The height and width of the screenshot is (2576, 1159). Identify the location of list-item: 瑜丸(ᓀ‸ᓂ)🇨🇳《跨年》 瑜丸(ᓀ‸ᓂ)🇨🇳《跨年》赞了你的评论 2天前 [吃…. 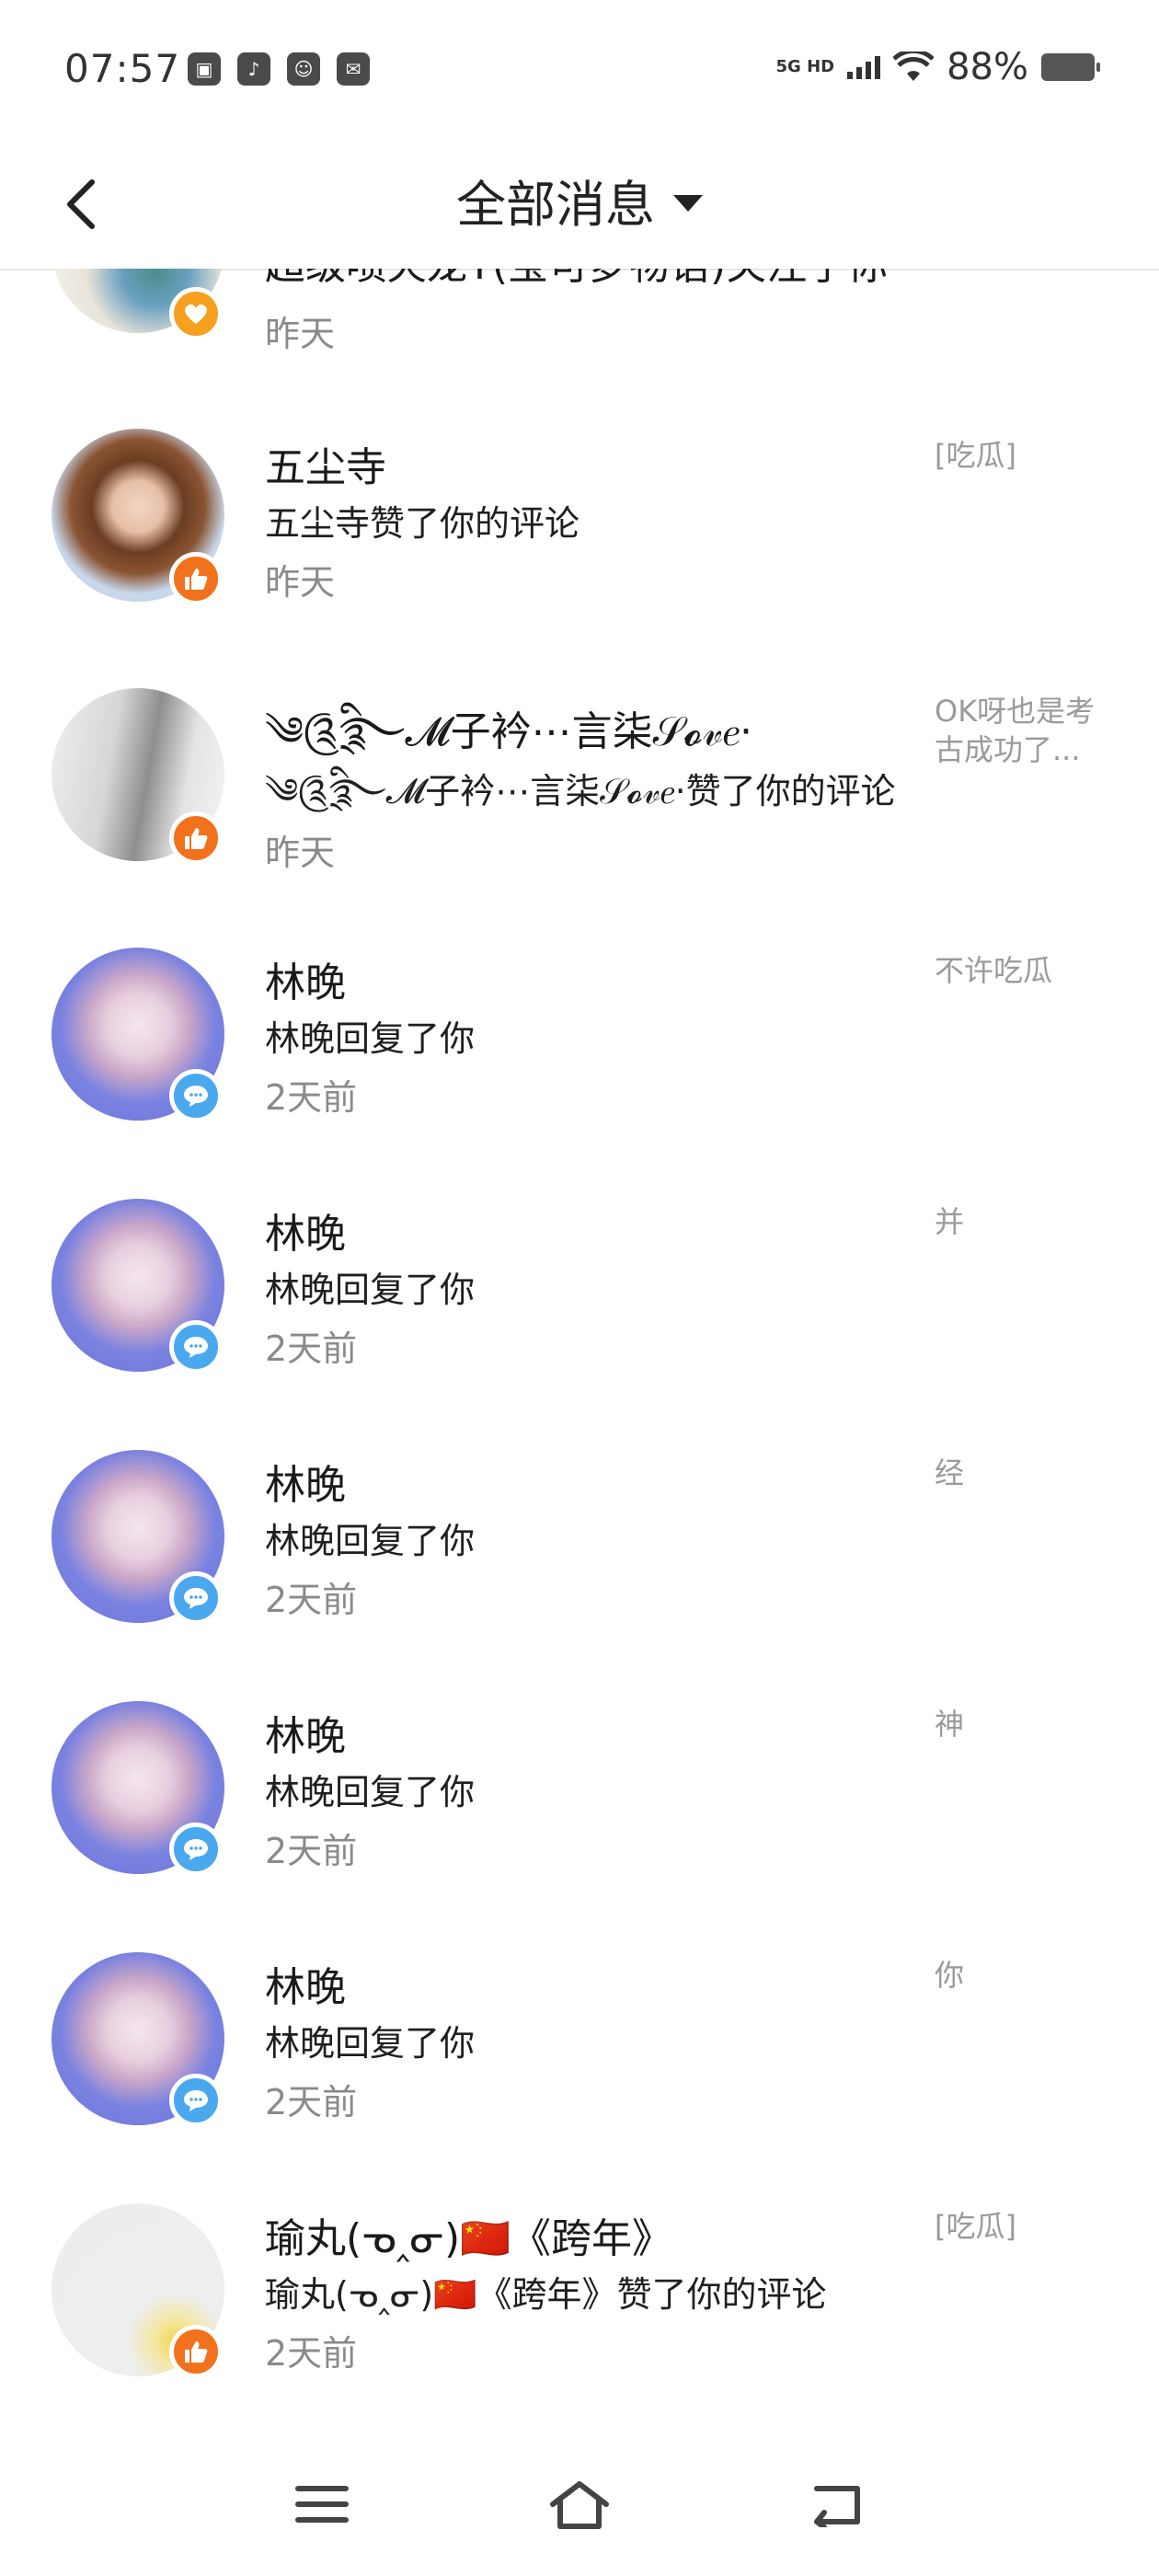
(579, 2311).